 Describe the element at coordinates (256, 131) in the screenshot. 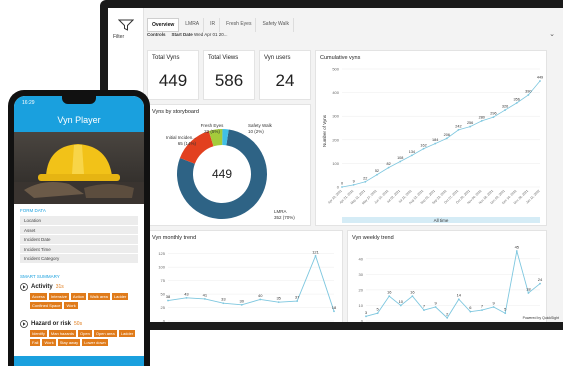

I see `slice-label: 10 (2%)` at that location.